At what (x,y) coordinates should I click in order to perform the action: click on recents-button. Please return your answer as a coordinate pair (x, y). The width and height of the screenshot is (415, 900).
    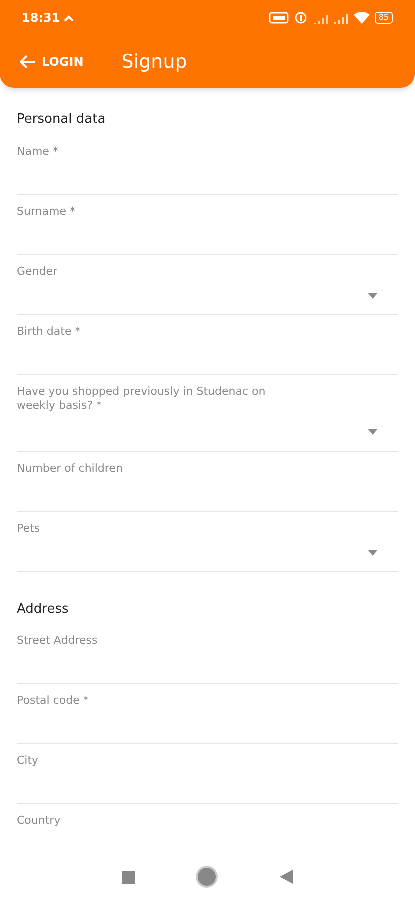
    Looking at the image, I should click on (128, 877).